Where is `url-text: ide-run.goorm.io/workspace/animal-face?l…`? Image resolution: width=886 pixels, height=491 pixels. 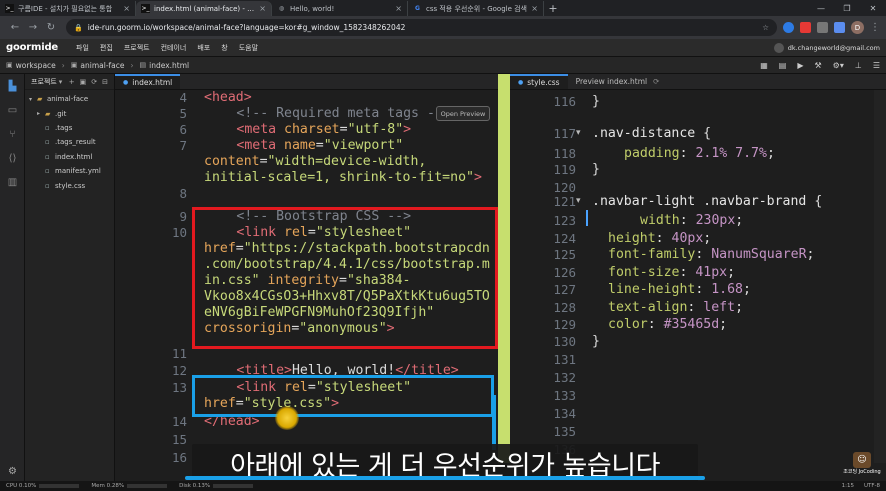
url-text: ide-run.goorm.io/workspace/animal-face?l… is located at coordinates (246, 27).